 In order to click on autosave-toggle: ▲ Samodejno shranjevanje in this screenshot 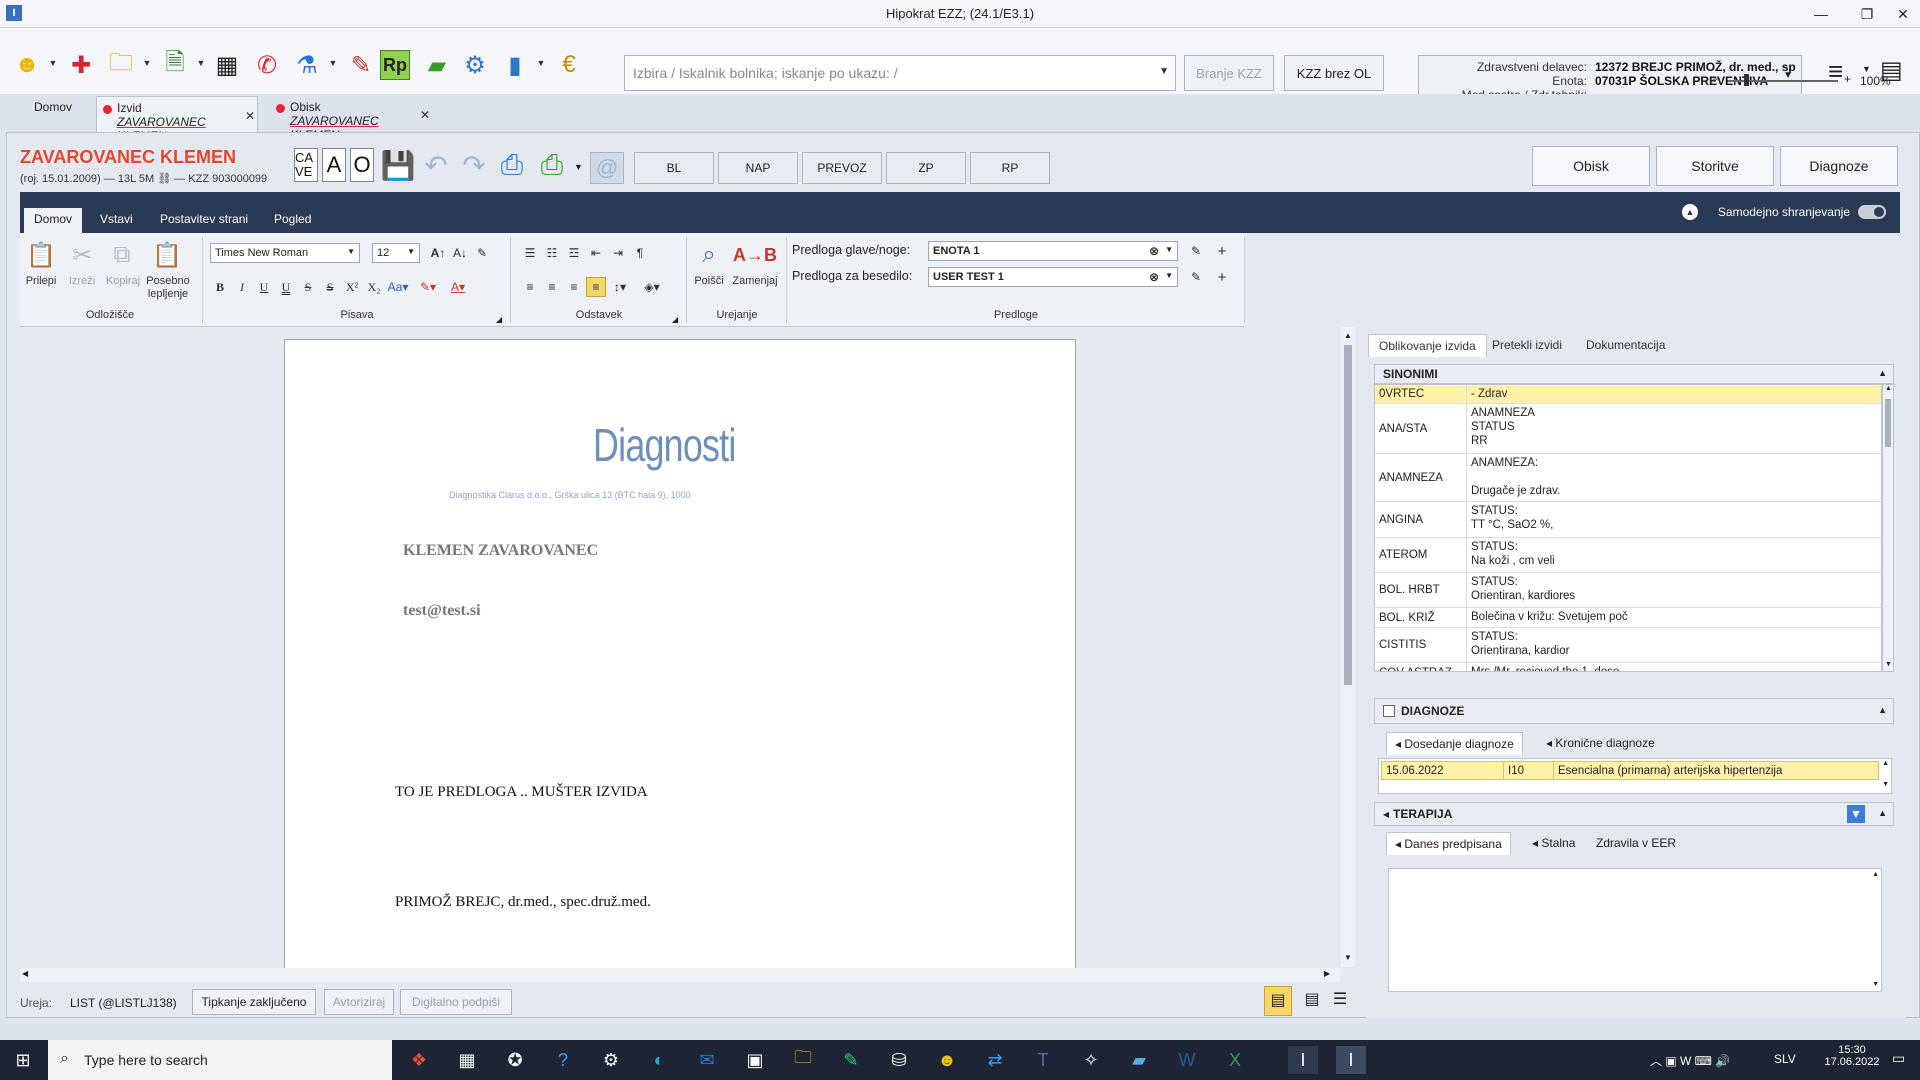, I will do `click(1783, 212)`.